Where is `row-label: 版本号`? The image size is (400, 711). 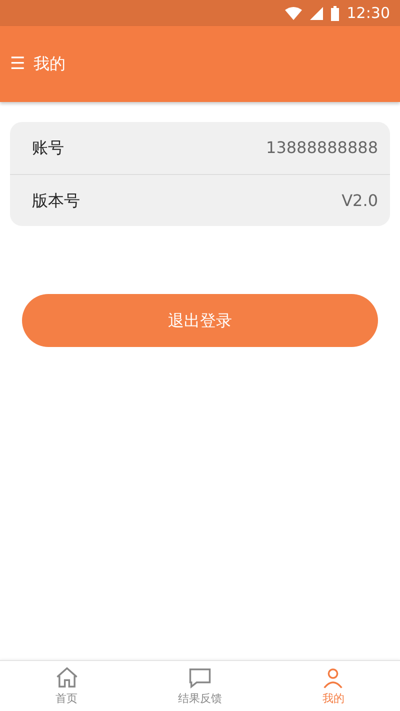 row-label: 版本号 is located at coordinates (56, 201).